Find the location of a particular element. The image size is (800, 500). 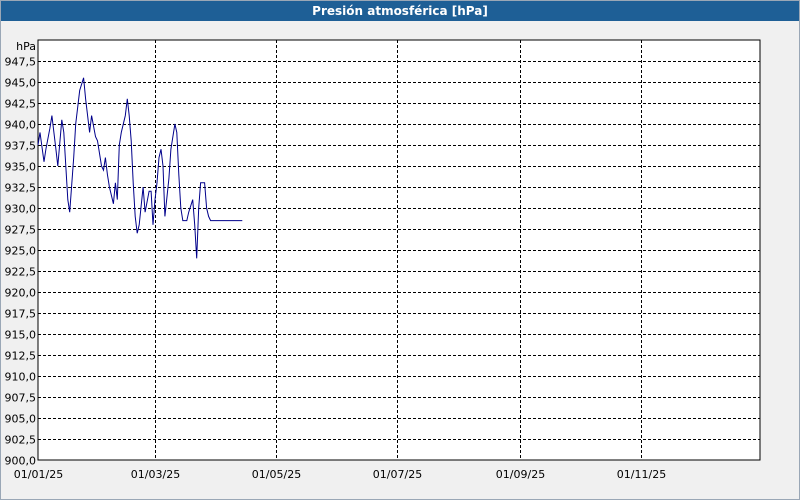

y-tick-label: 902,5 is located at coordinates (21, 440).